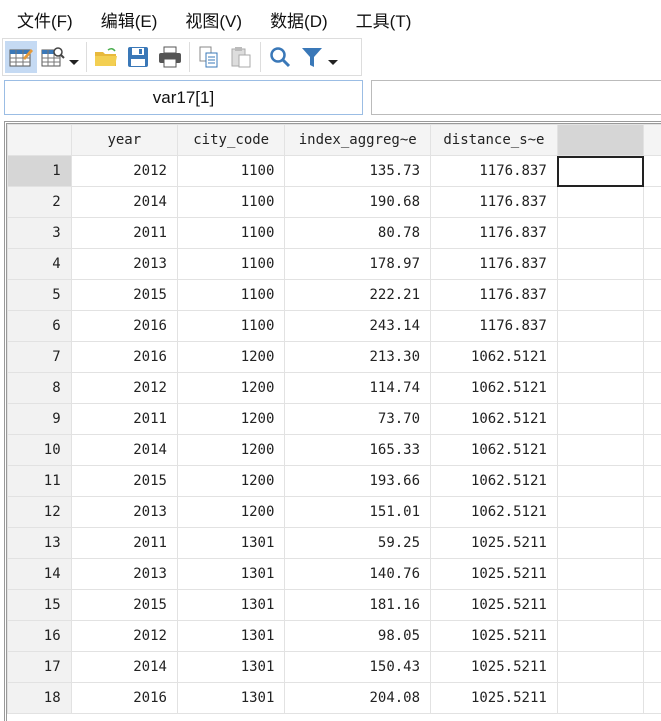  I want to click on table-row: 820121200114.741062.5121, so click(334, 388).